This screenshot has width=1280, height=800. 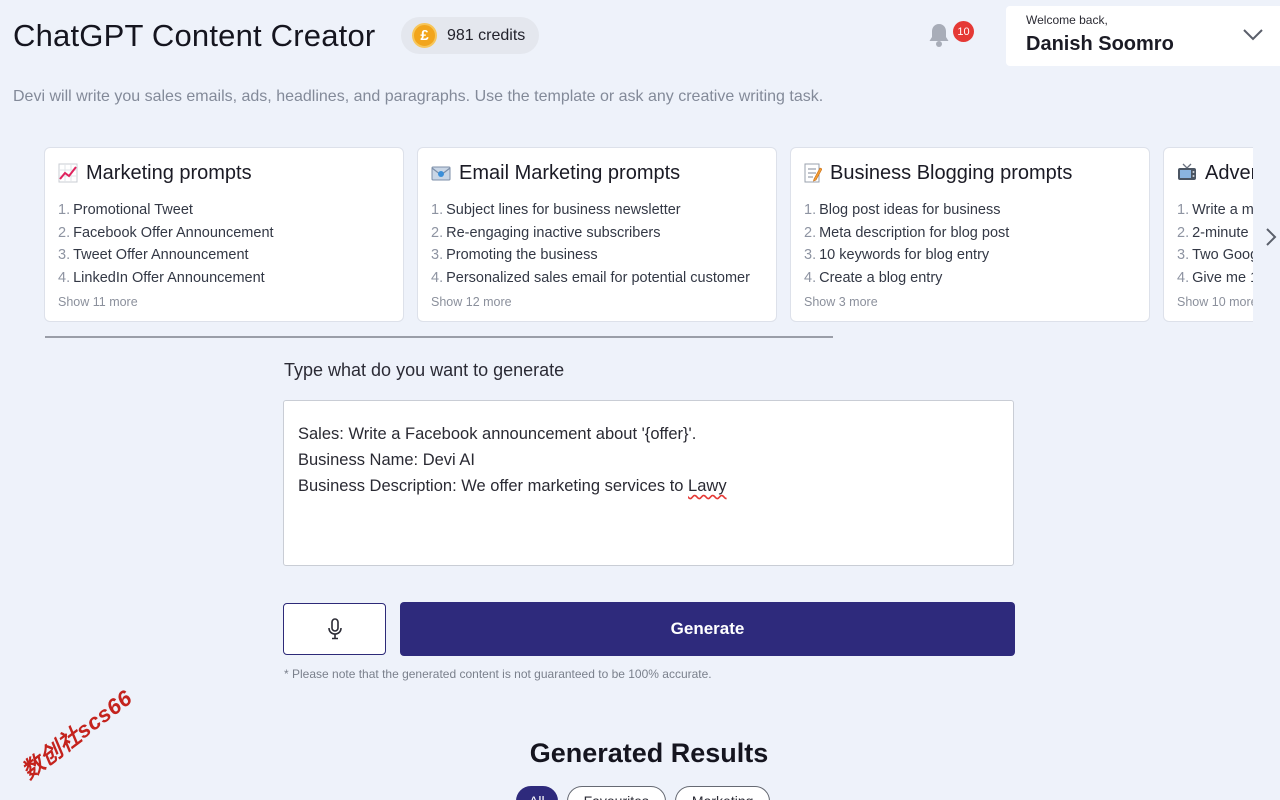 What do you see at coordinates (230, 255) in the screenshot?
I see `prompt-item: 3. Tweet Offer Announcement` at bounding box center [230, 255].